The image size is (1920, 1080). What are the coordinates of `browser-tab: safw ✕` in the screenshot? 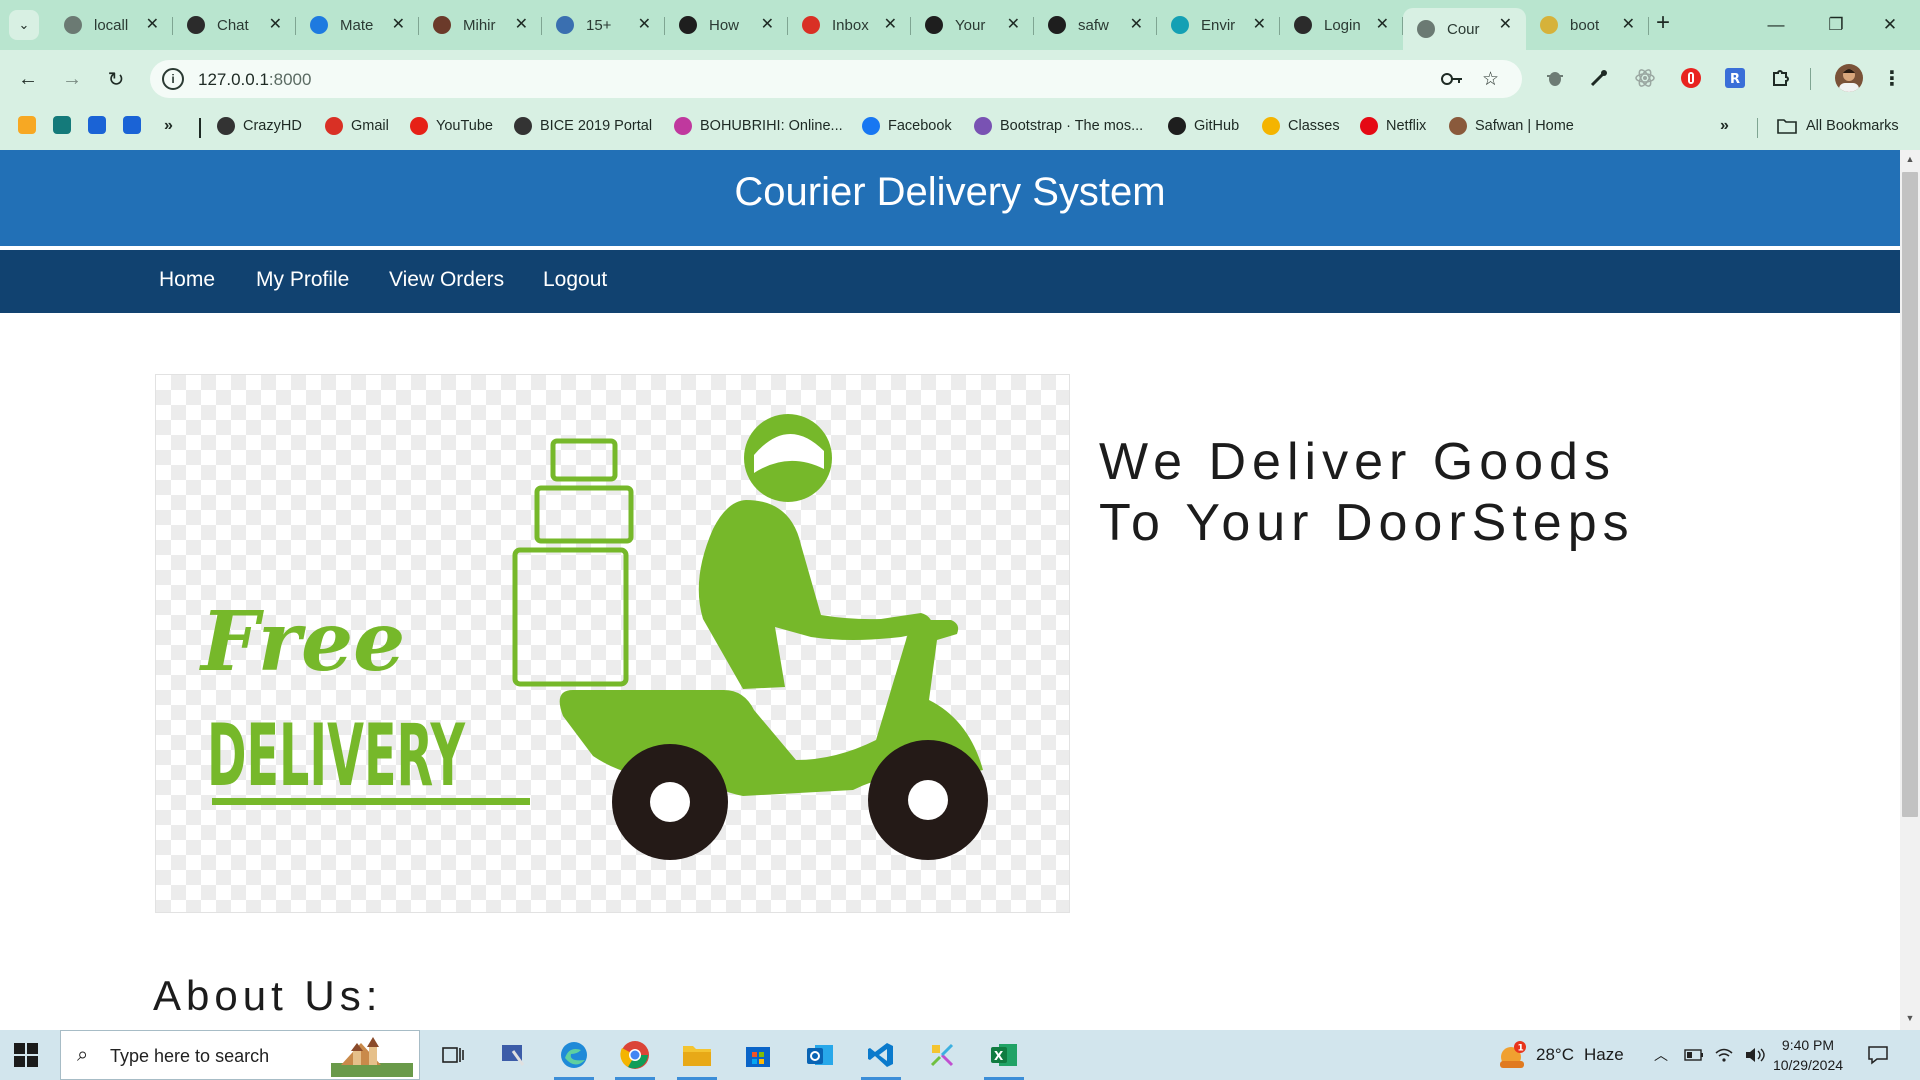 It's located at (1095, 25).